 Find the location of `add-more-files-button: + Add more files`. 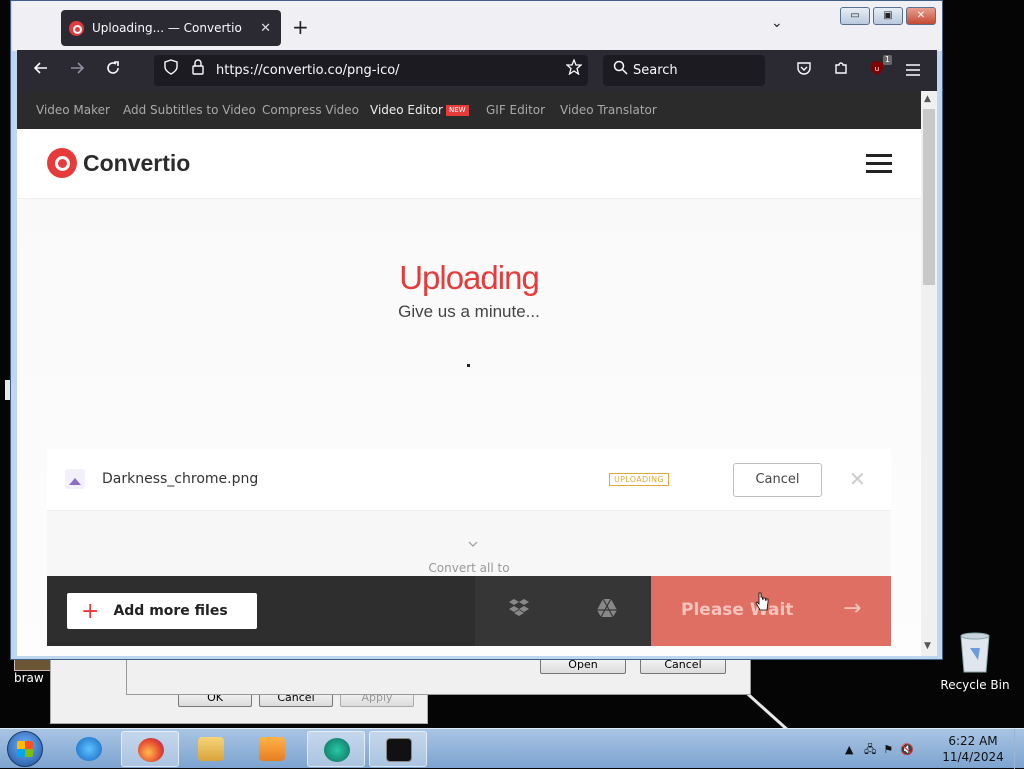

add-more-files-button: + Add more files is located at coordinates (162, 611).